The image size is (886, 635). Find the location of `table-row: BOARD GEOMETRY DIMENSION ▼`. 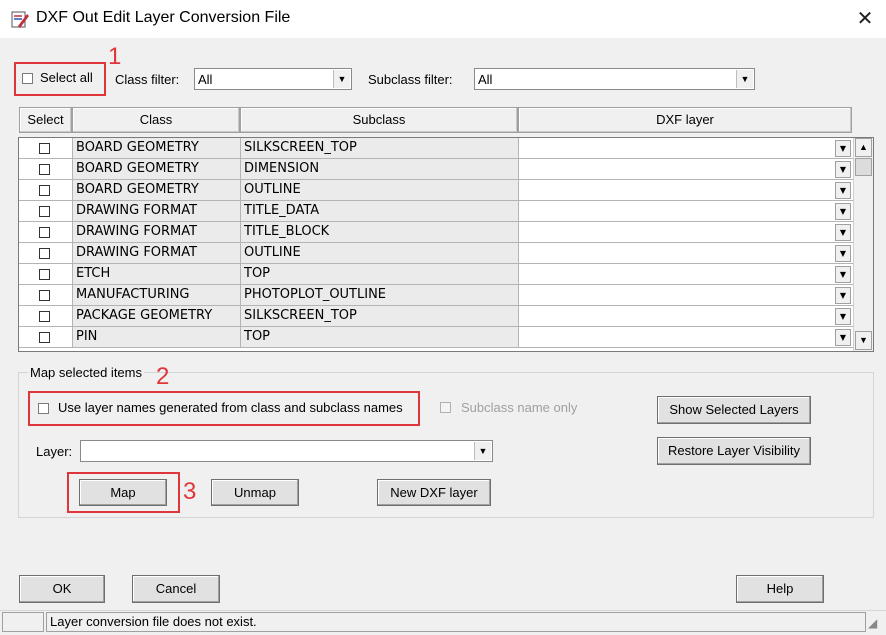

table-row: BOARD GEOMETRY DIMENSION ▼ is located at coordinates (446, 169).